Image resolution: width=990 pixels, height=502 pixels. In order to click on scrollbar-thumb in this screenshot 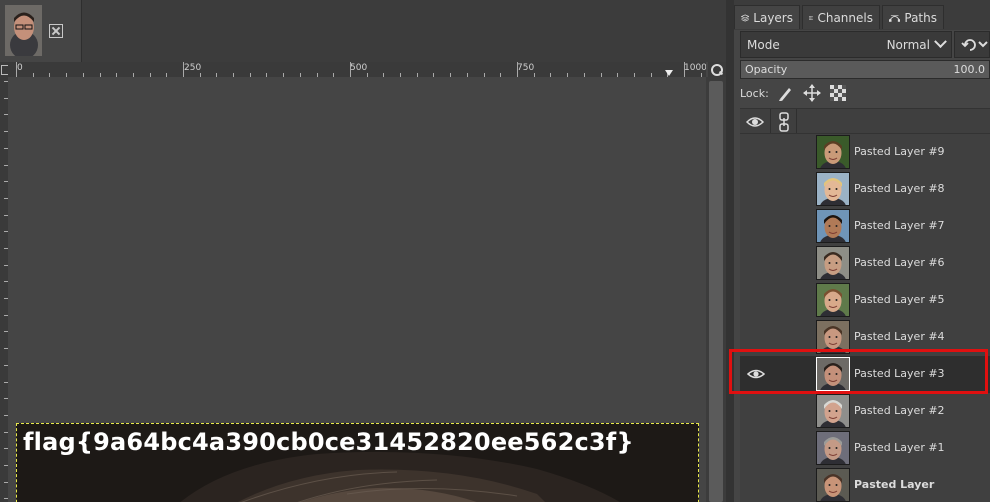, I will do `click(716, 291)`.